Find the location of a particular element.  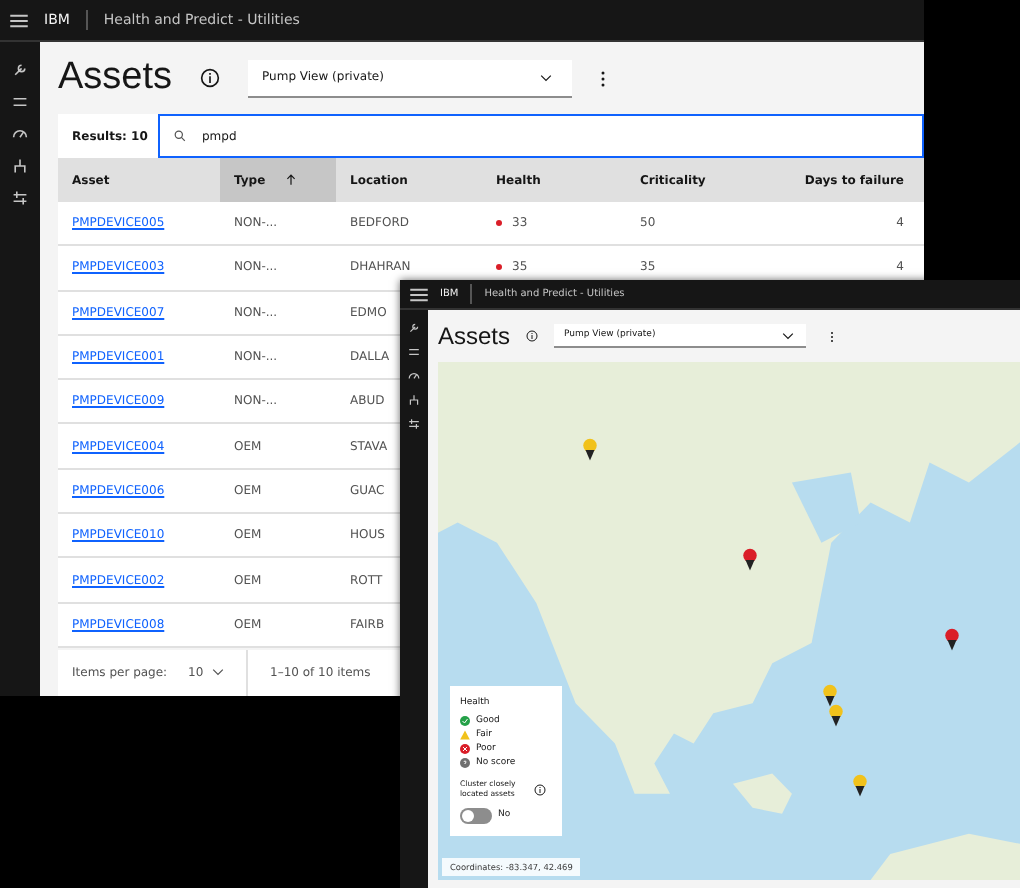

unknown-icon is located at coordinates (465, 763).